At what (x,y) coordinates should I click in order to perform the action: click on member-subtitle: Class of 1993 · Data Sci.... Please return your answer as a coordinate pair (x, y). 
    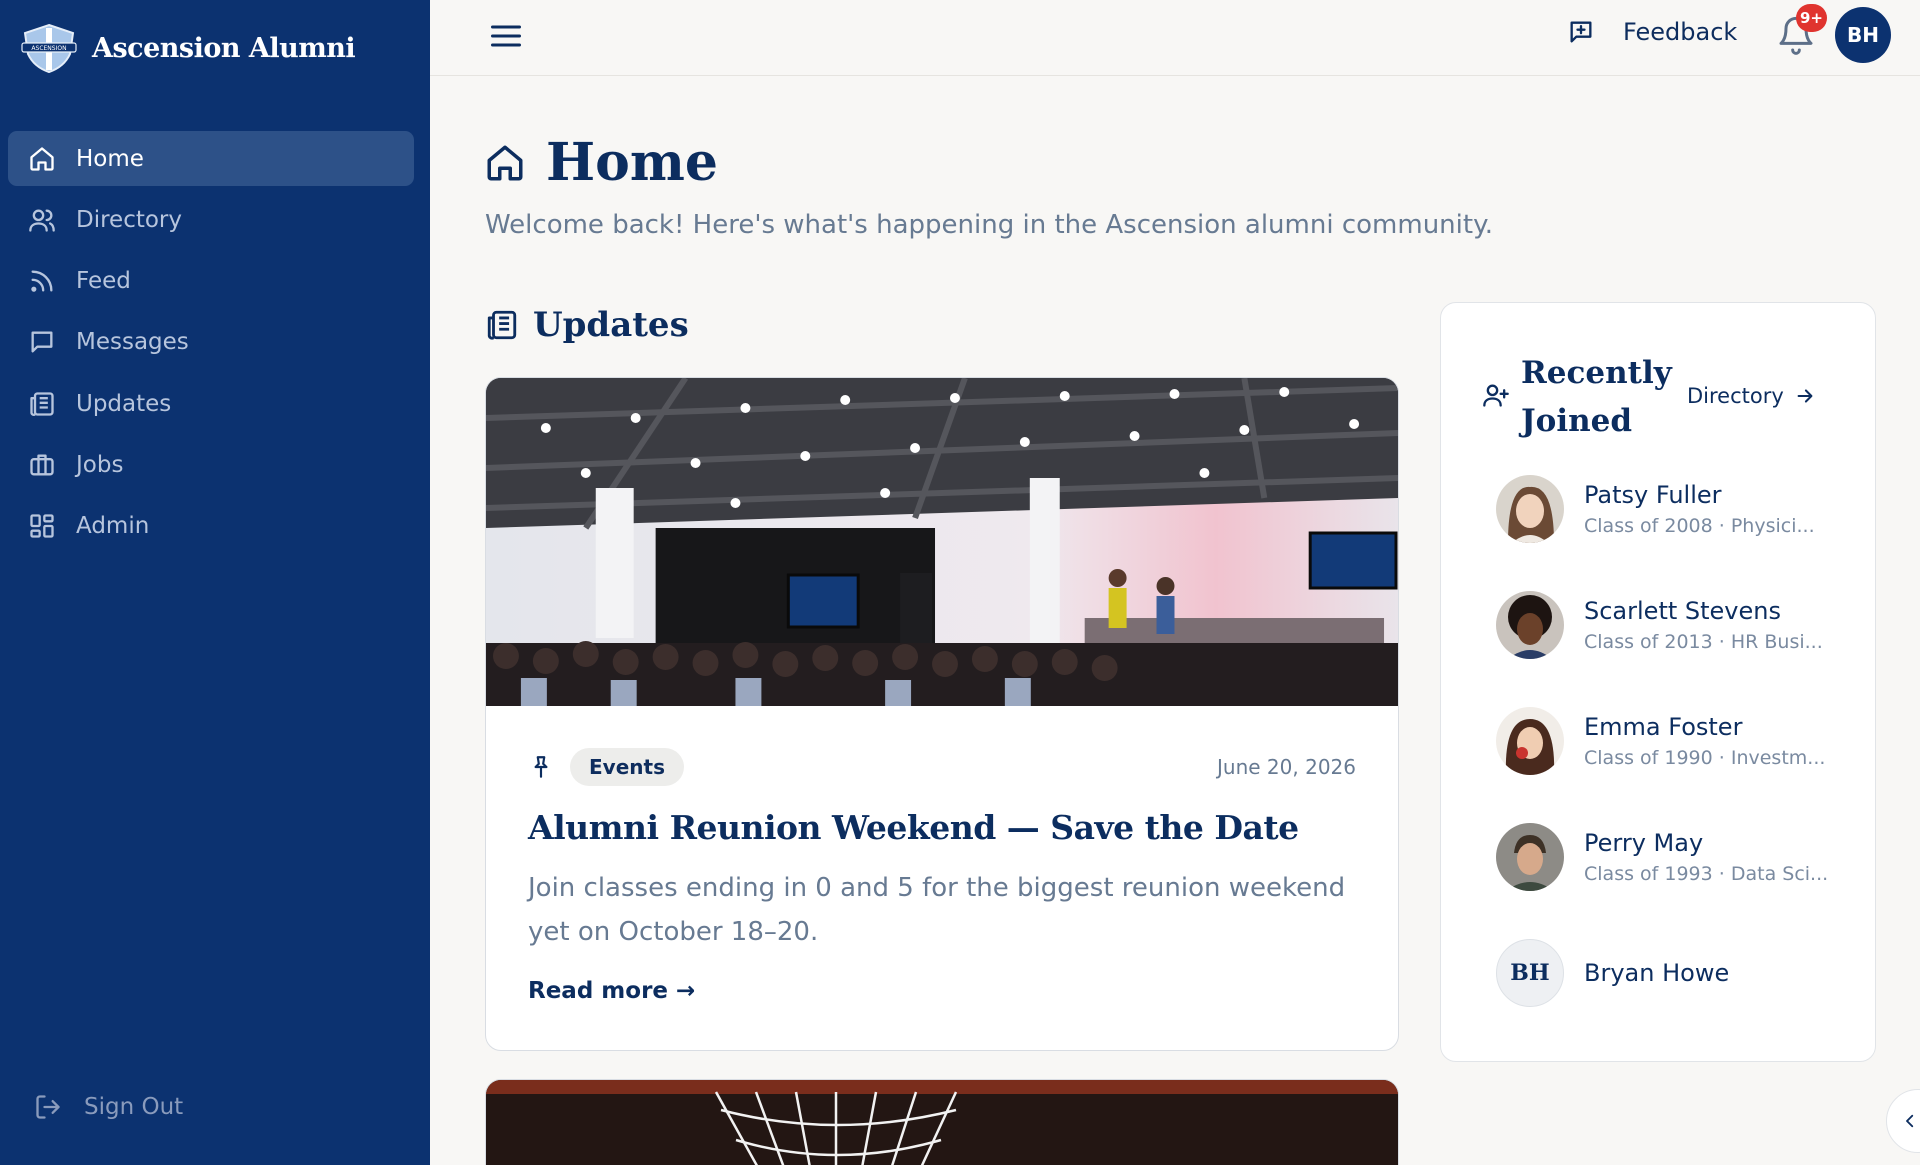
    Looking at the image, I should click on (1706, 874).